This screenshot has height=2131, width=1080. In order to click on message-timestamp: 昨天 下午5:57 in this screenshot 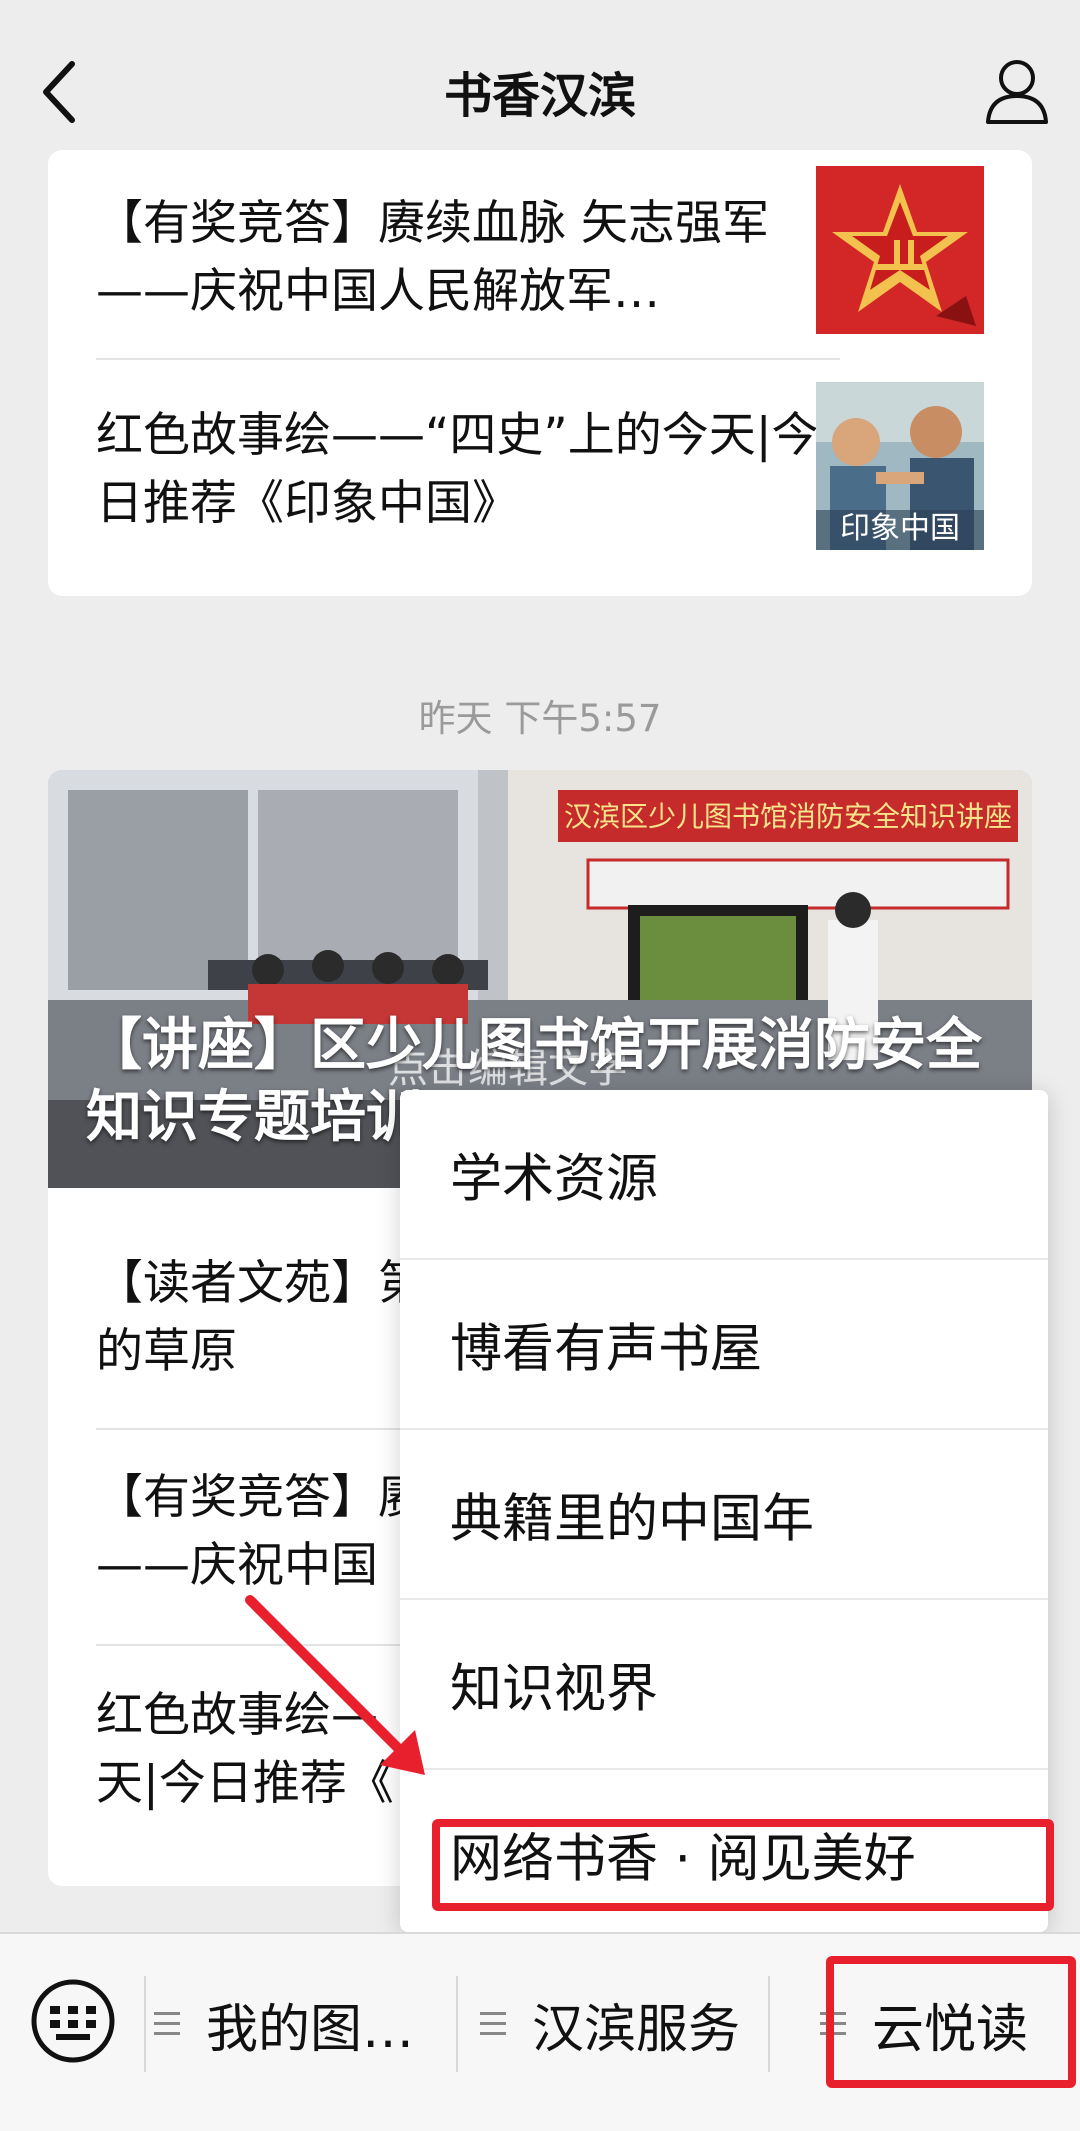, I will do `click(540, 718)`.